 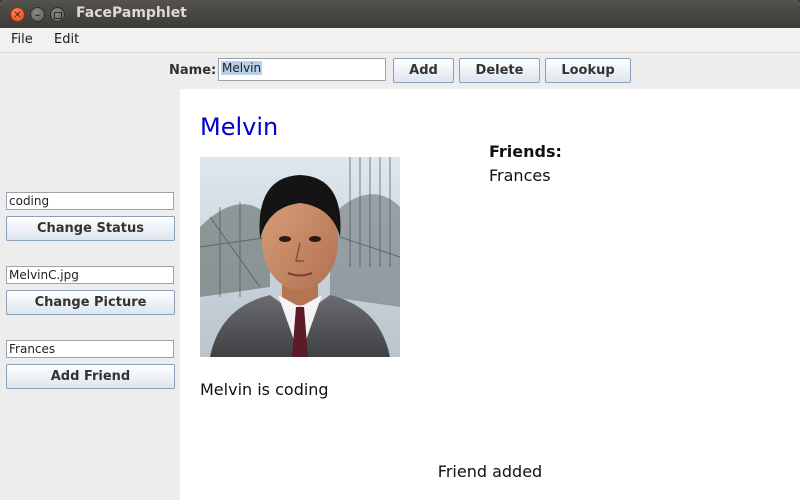 I want to click on friend-field: Frances, so click(x=90, y=349).